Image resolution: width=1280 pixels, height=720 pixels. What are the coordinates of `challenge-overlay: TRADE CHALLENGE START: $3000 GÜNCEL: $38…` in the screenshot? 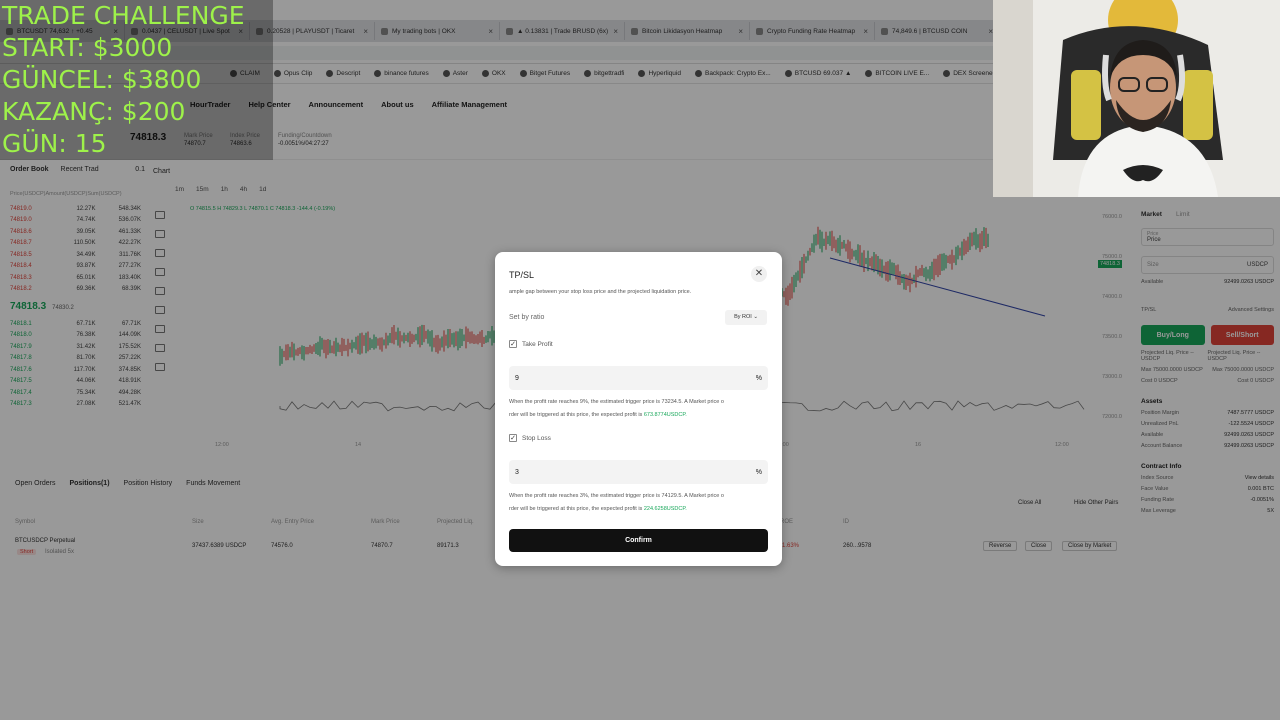 It's located at (136, 80).